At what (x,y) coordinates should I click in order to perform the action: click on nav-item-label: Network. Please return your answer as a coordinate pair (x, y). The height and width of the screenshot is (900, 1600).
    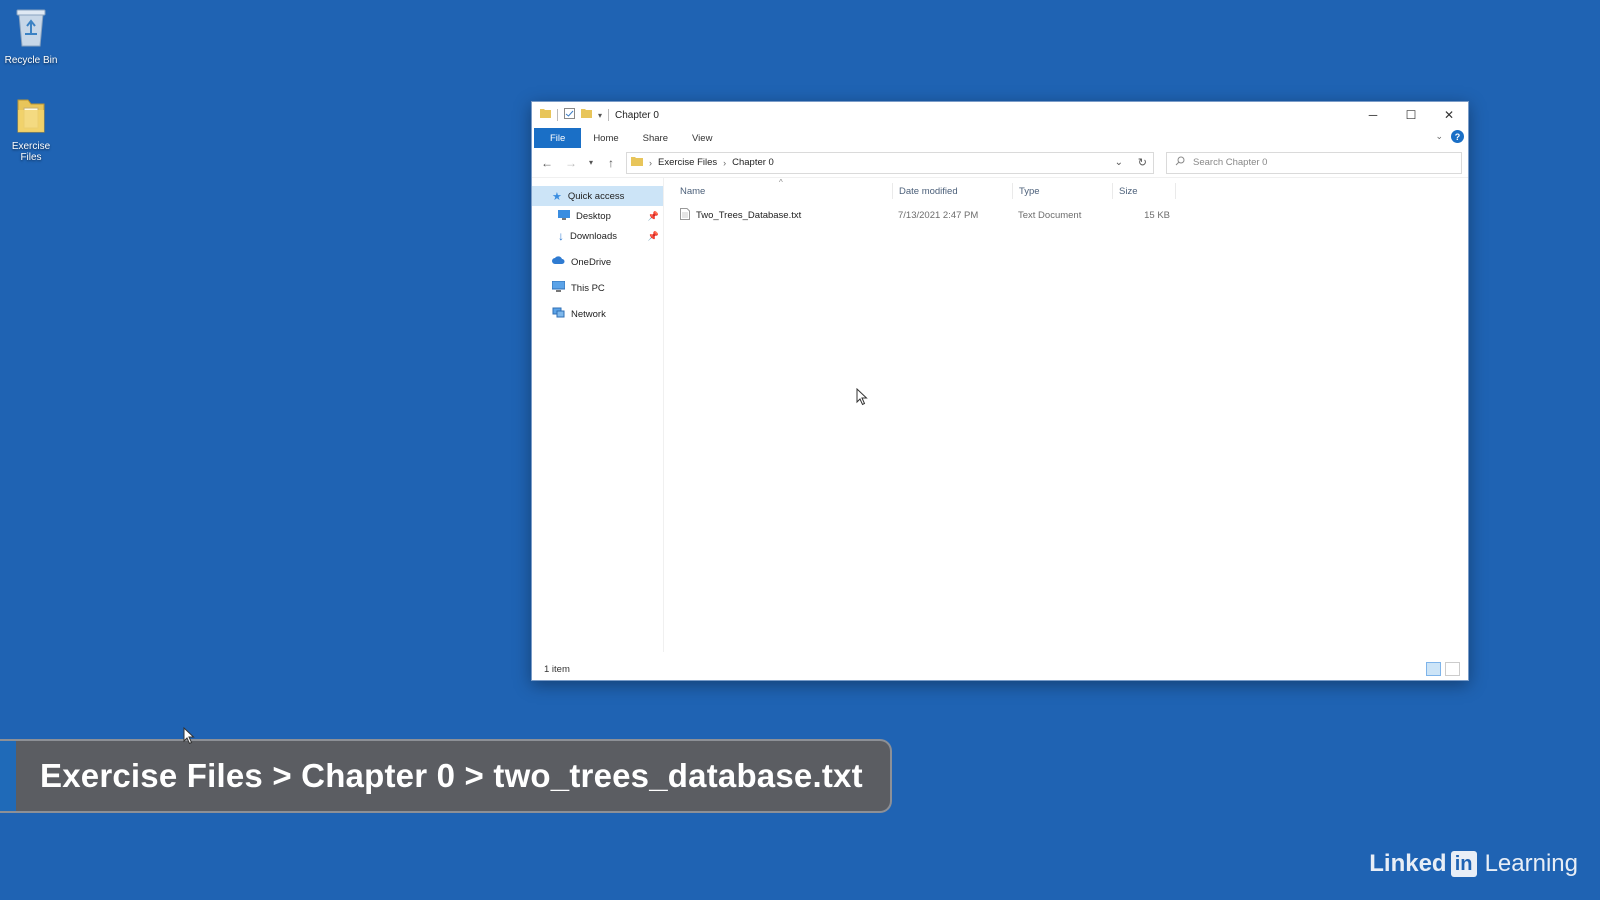
    Looking at the image, I should click on (588, 314).